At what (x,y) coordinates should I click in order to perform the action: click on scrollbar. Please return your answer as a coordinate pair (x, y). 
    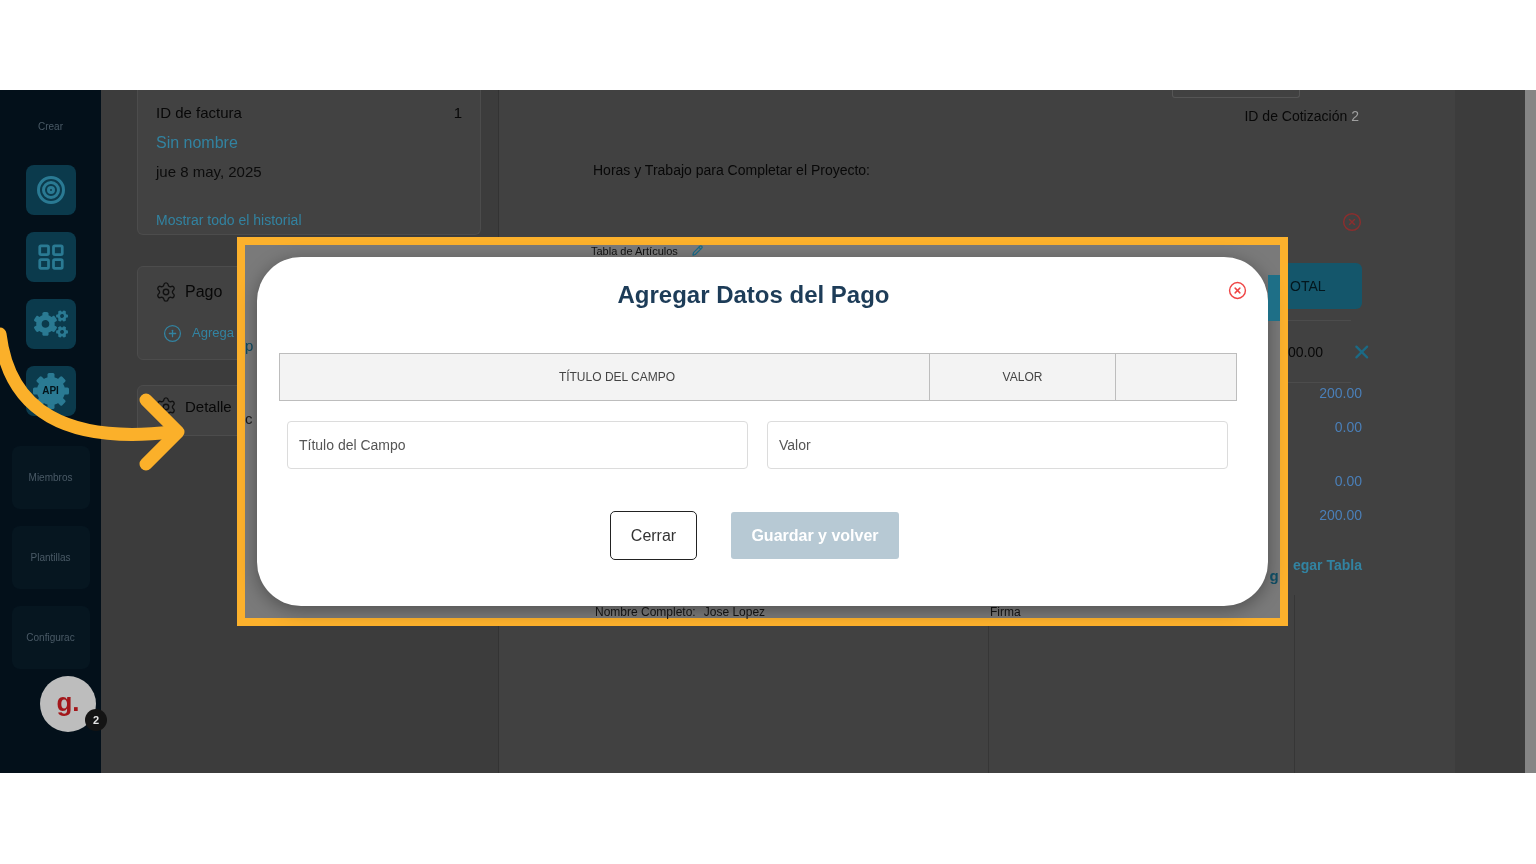
    Looking at the image, I should click on (1530, 431).